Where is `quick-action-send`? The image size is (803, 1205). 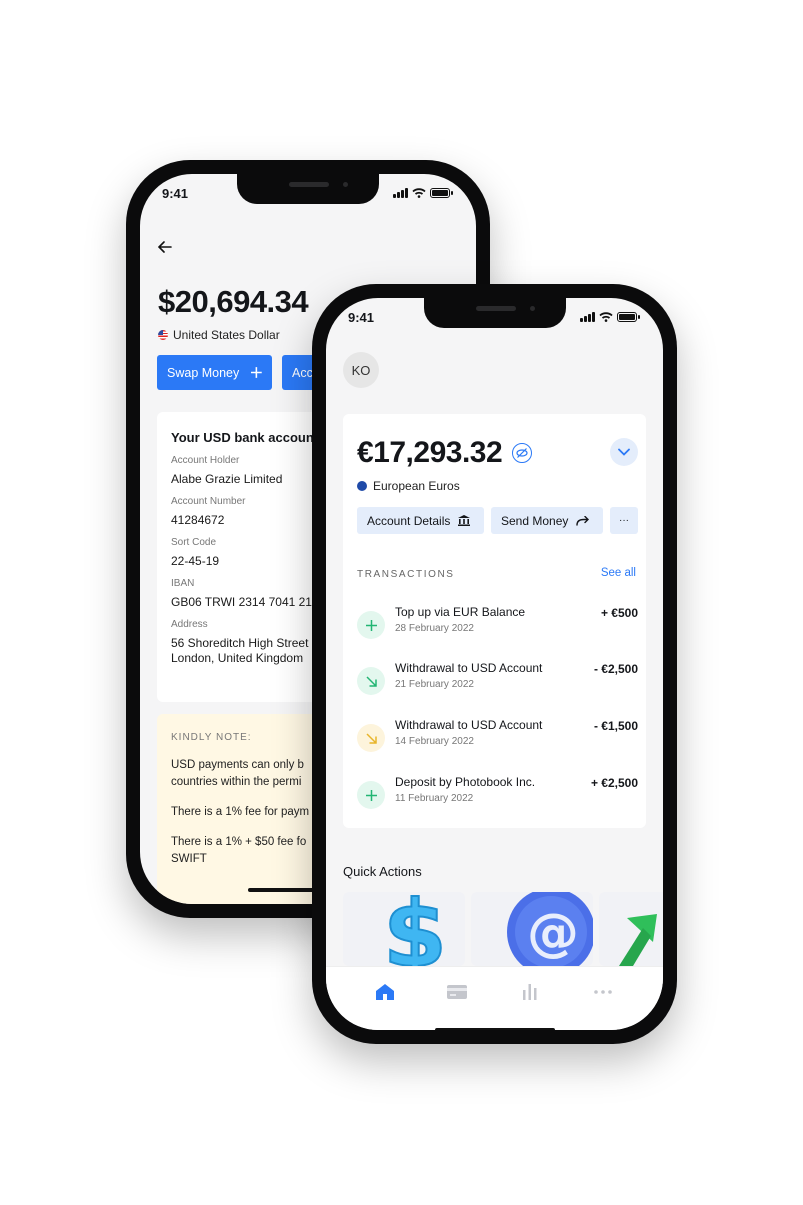 quick-action-send is located at coordinates (631, 929).